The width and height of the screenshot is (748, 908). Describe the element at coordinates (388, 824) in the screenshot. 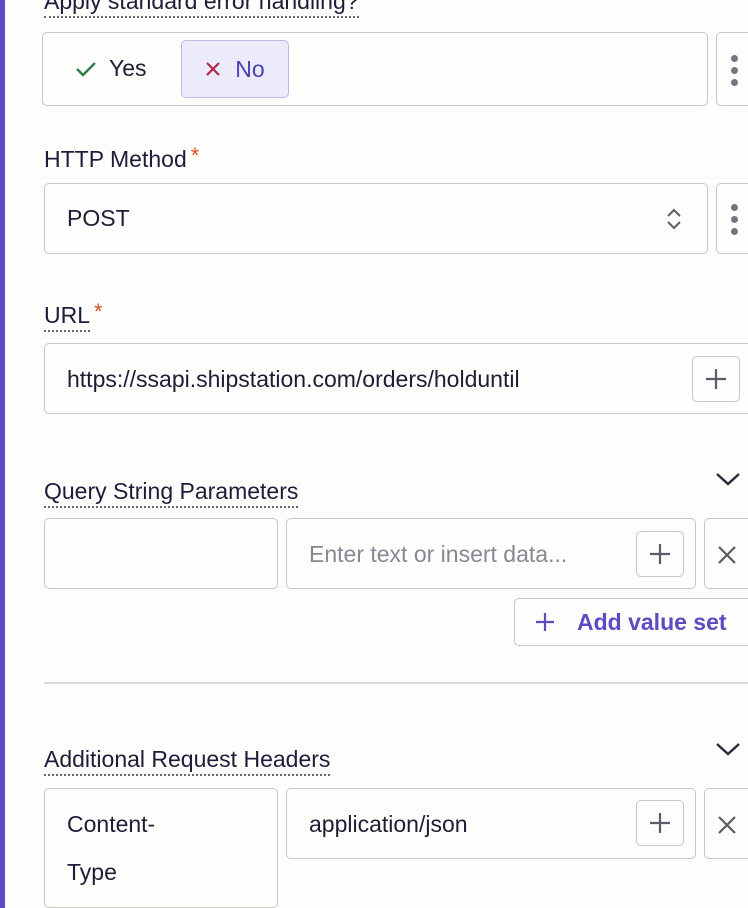

I see `header-value: application/json` at that location.